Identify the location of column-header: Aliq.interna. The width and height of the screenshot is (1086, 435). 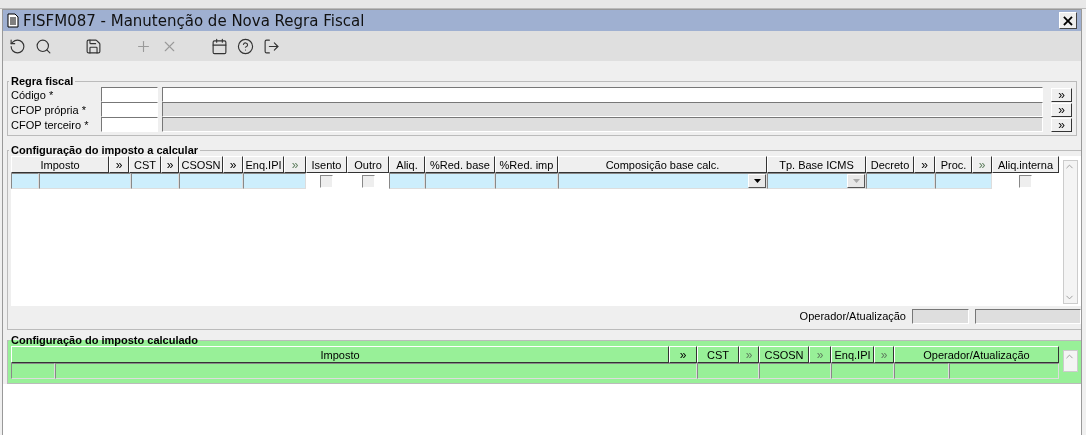
(1025, 164).